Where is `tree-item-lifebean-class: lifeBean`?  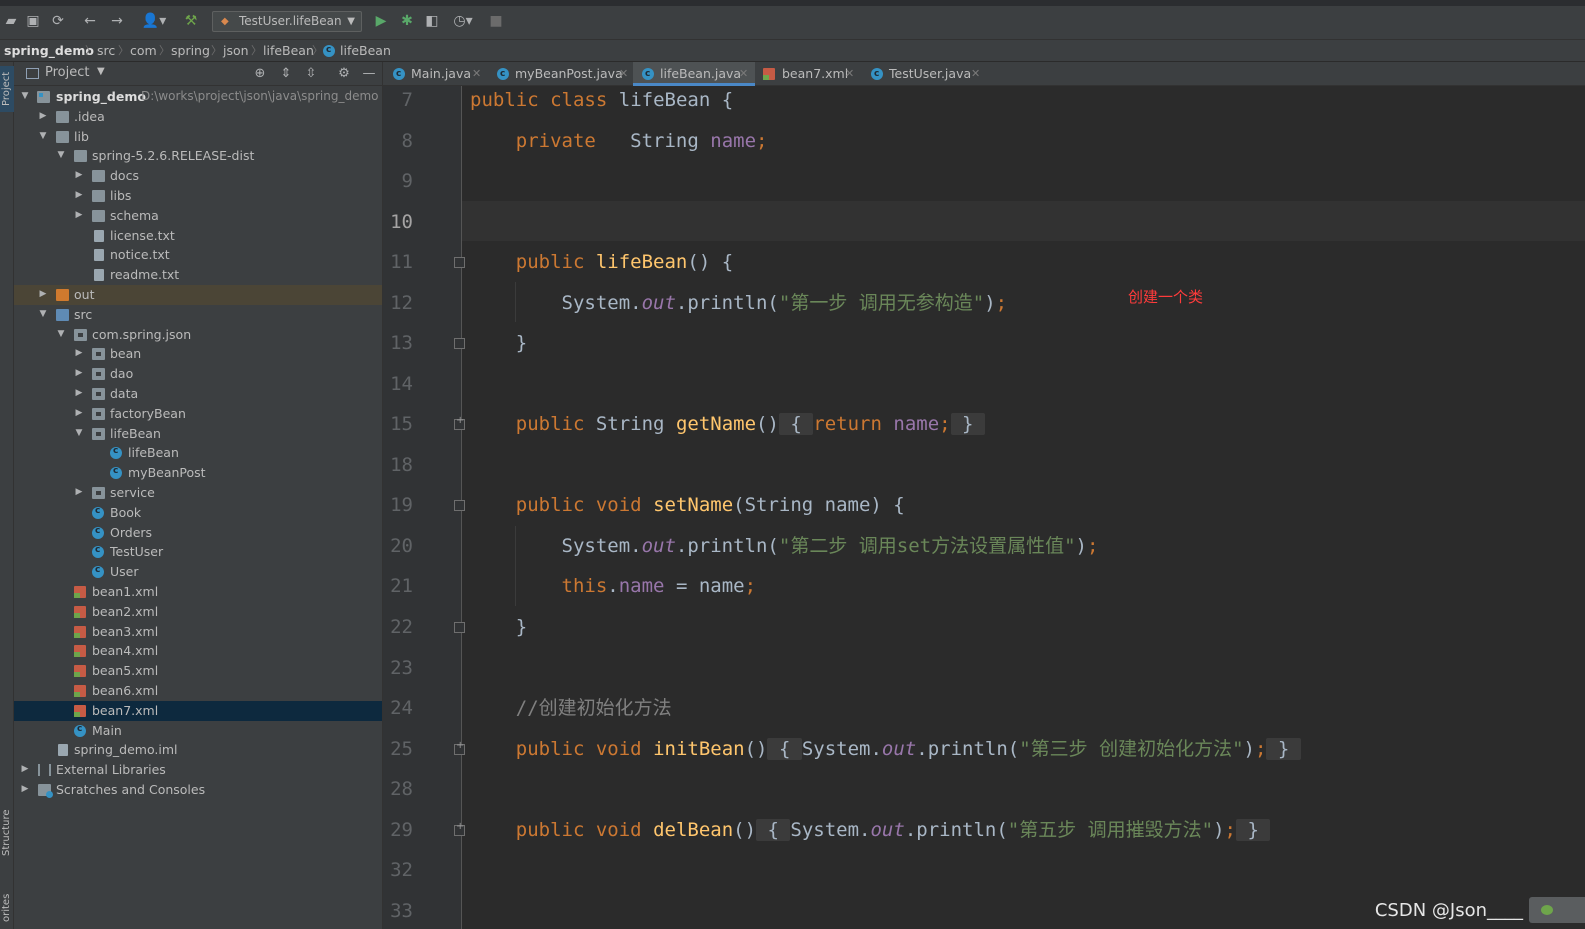 tree-item-lifebean-class: lifeBean is located at coordinates (198, 452).